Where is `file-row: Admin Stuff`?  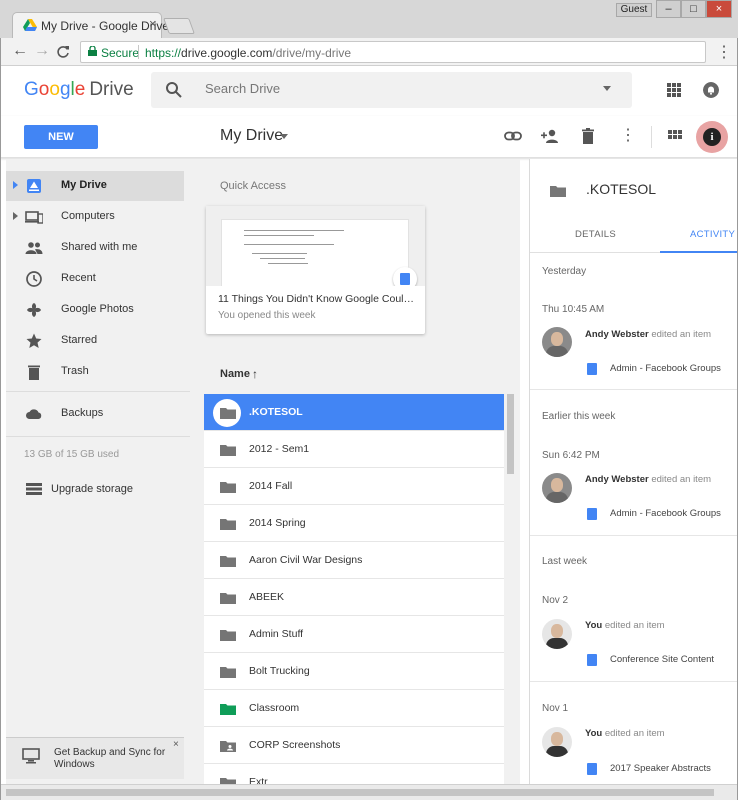 file-row: Admin Stuff is located at coordinates (354, 634).